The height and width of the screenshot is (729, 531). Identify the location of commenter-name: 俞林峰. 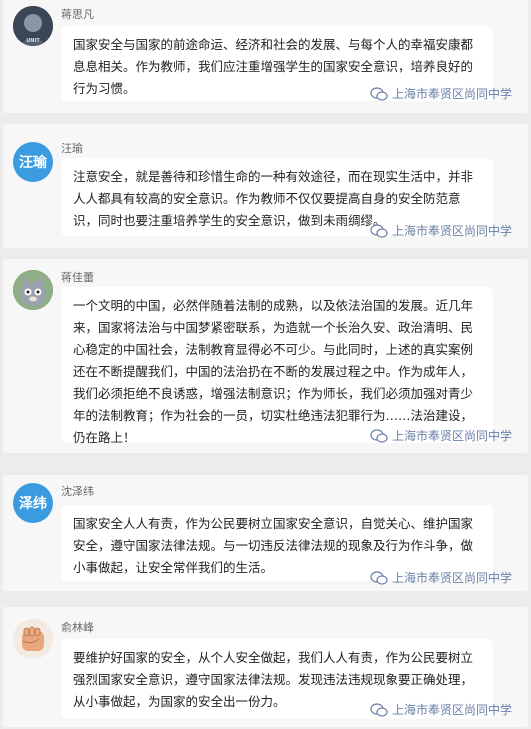
(77, 627).